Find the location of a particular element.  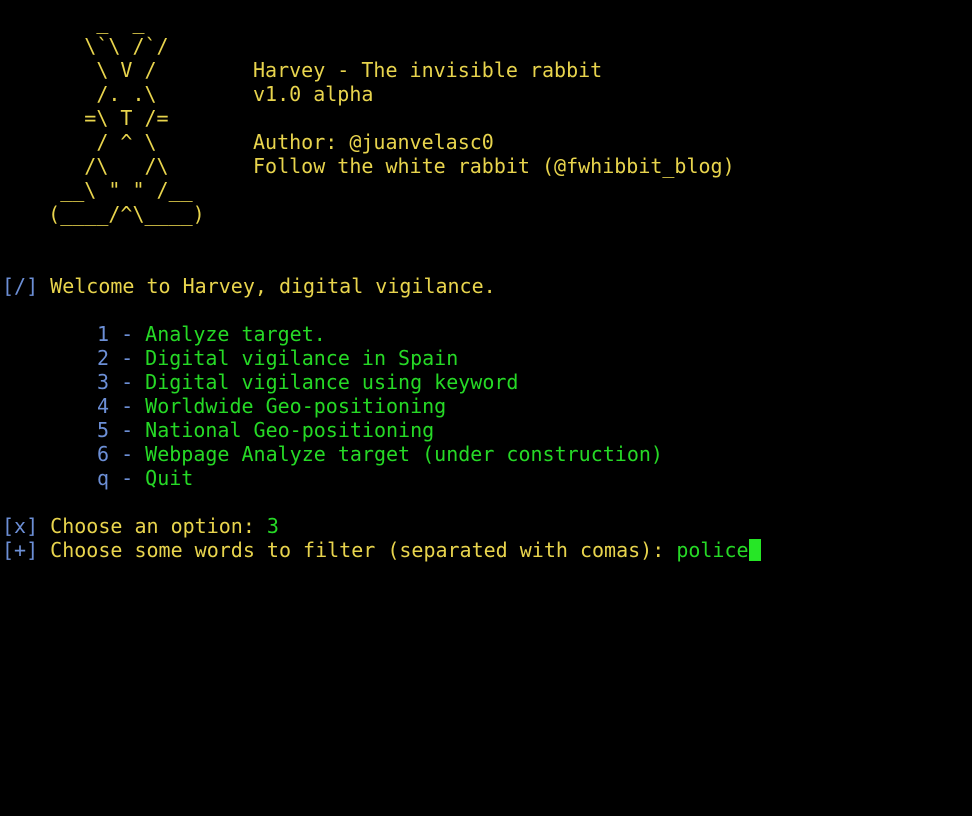

banner-art-line: \`\ /`/ is located at coordinates (84, 46).